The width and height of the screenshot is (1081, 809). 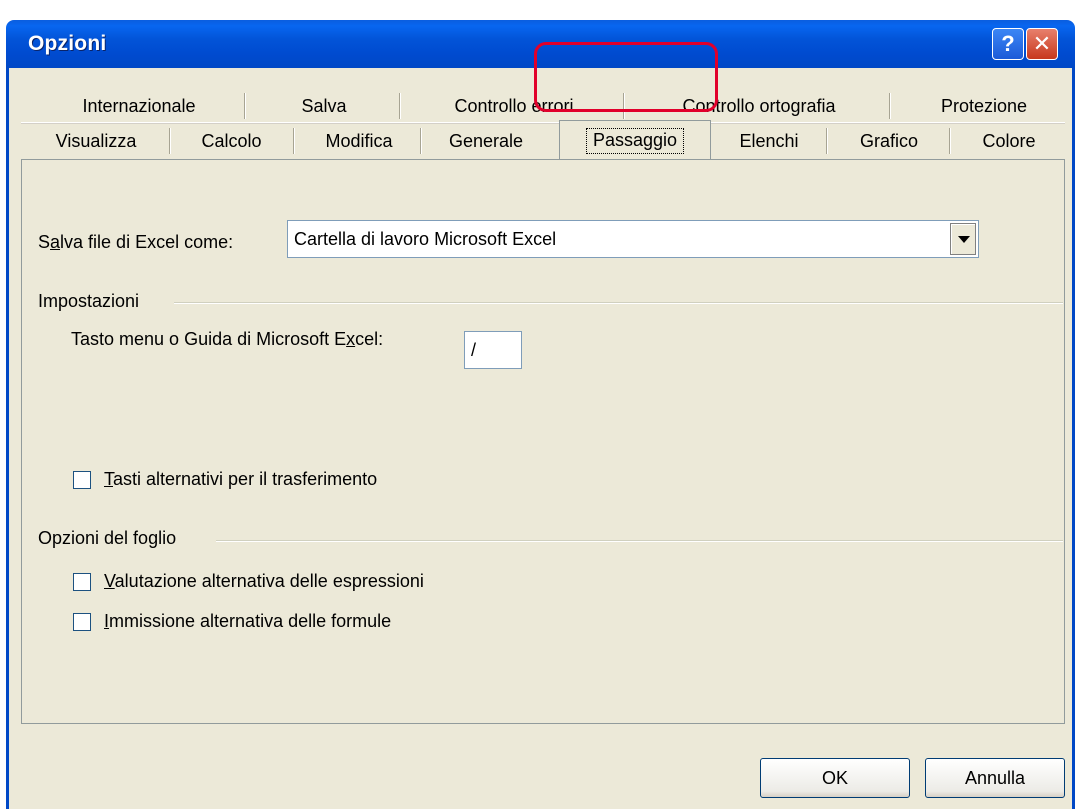 I want to click on tab-generale: Generale, so click(x=486, y=141).